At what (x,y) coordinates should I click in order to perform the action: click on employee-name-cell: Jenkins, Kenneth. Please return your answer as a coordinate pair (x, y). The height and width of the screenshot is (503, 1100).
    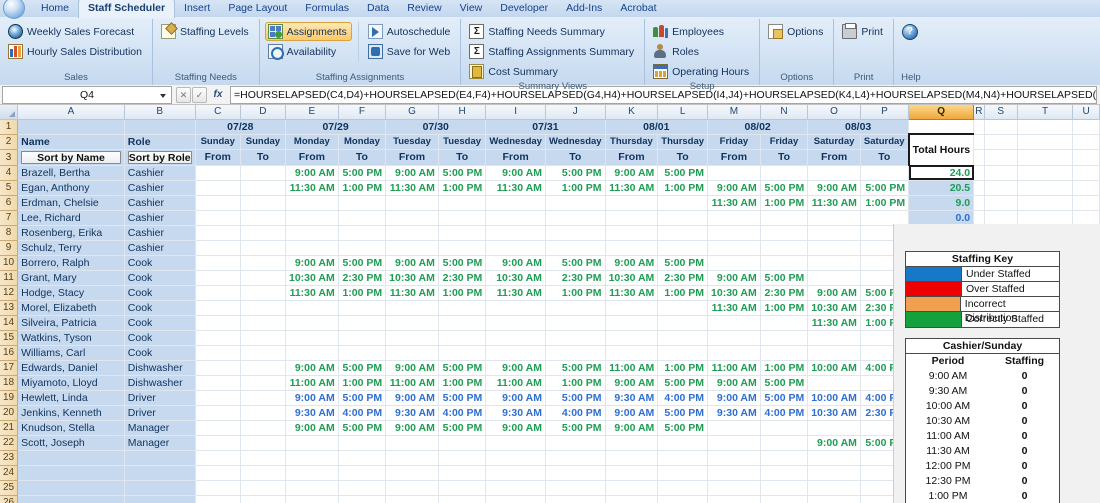
    Looking at the image, I should click on (71, 413).